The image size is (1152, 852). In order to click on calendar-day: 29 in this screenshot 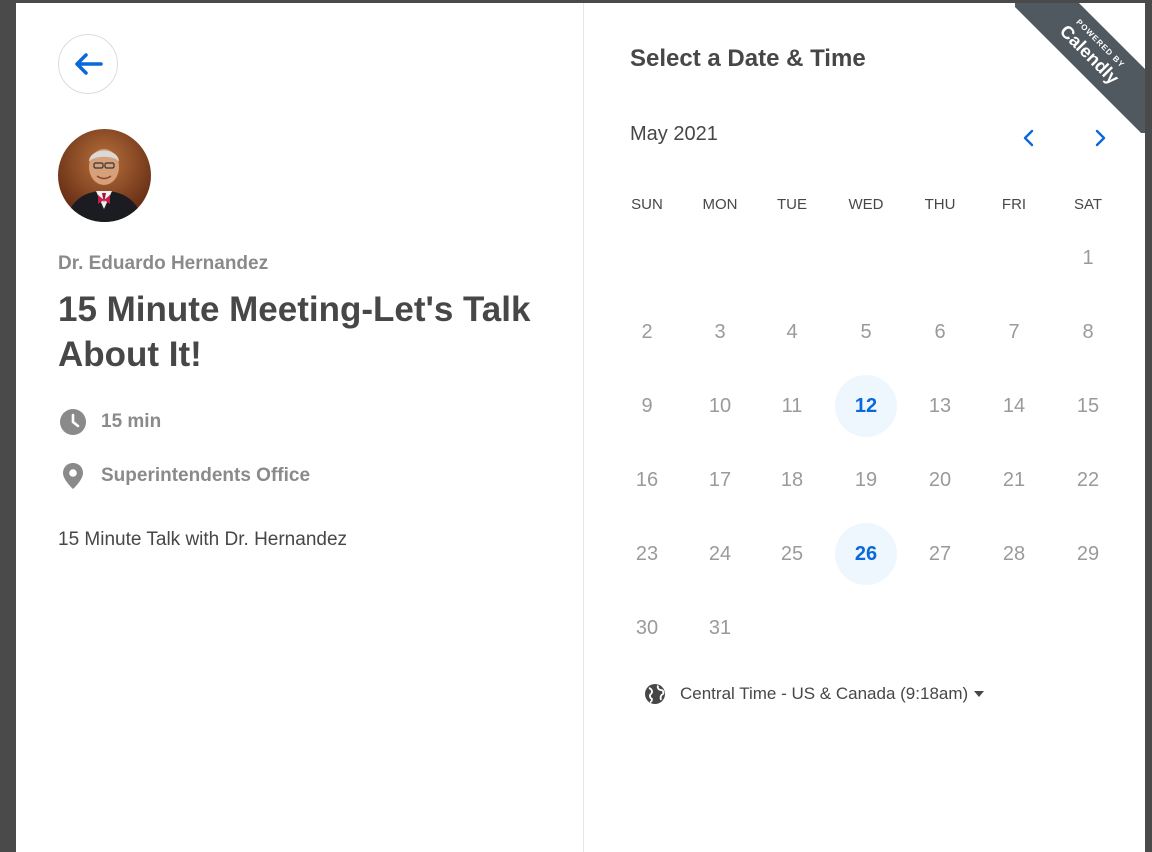, I will do `click(1088, 553)`.